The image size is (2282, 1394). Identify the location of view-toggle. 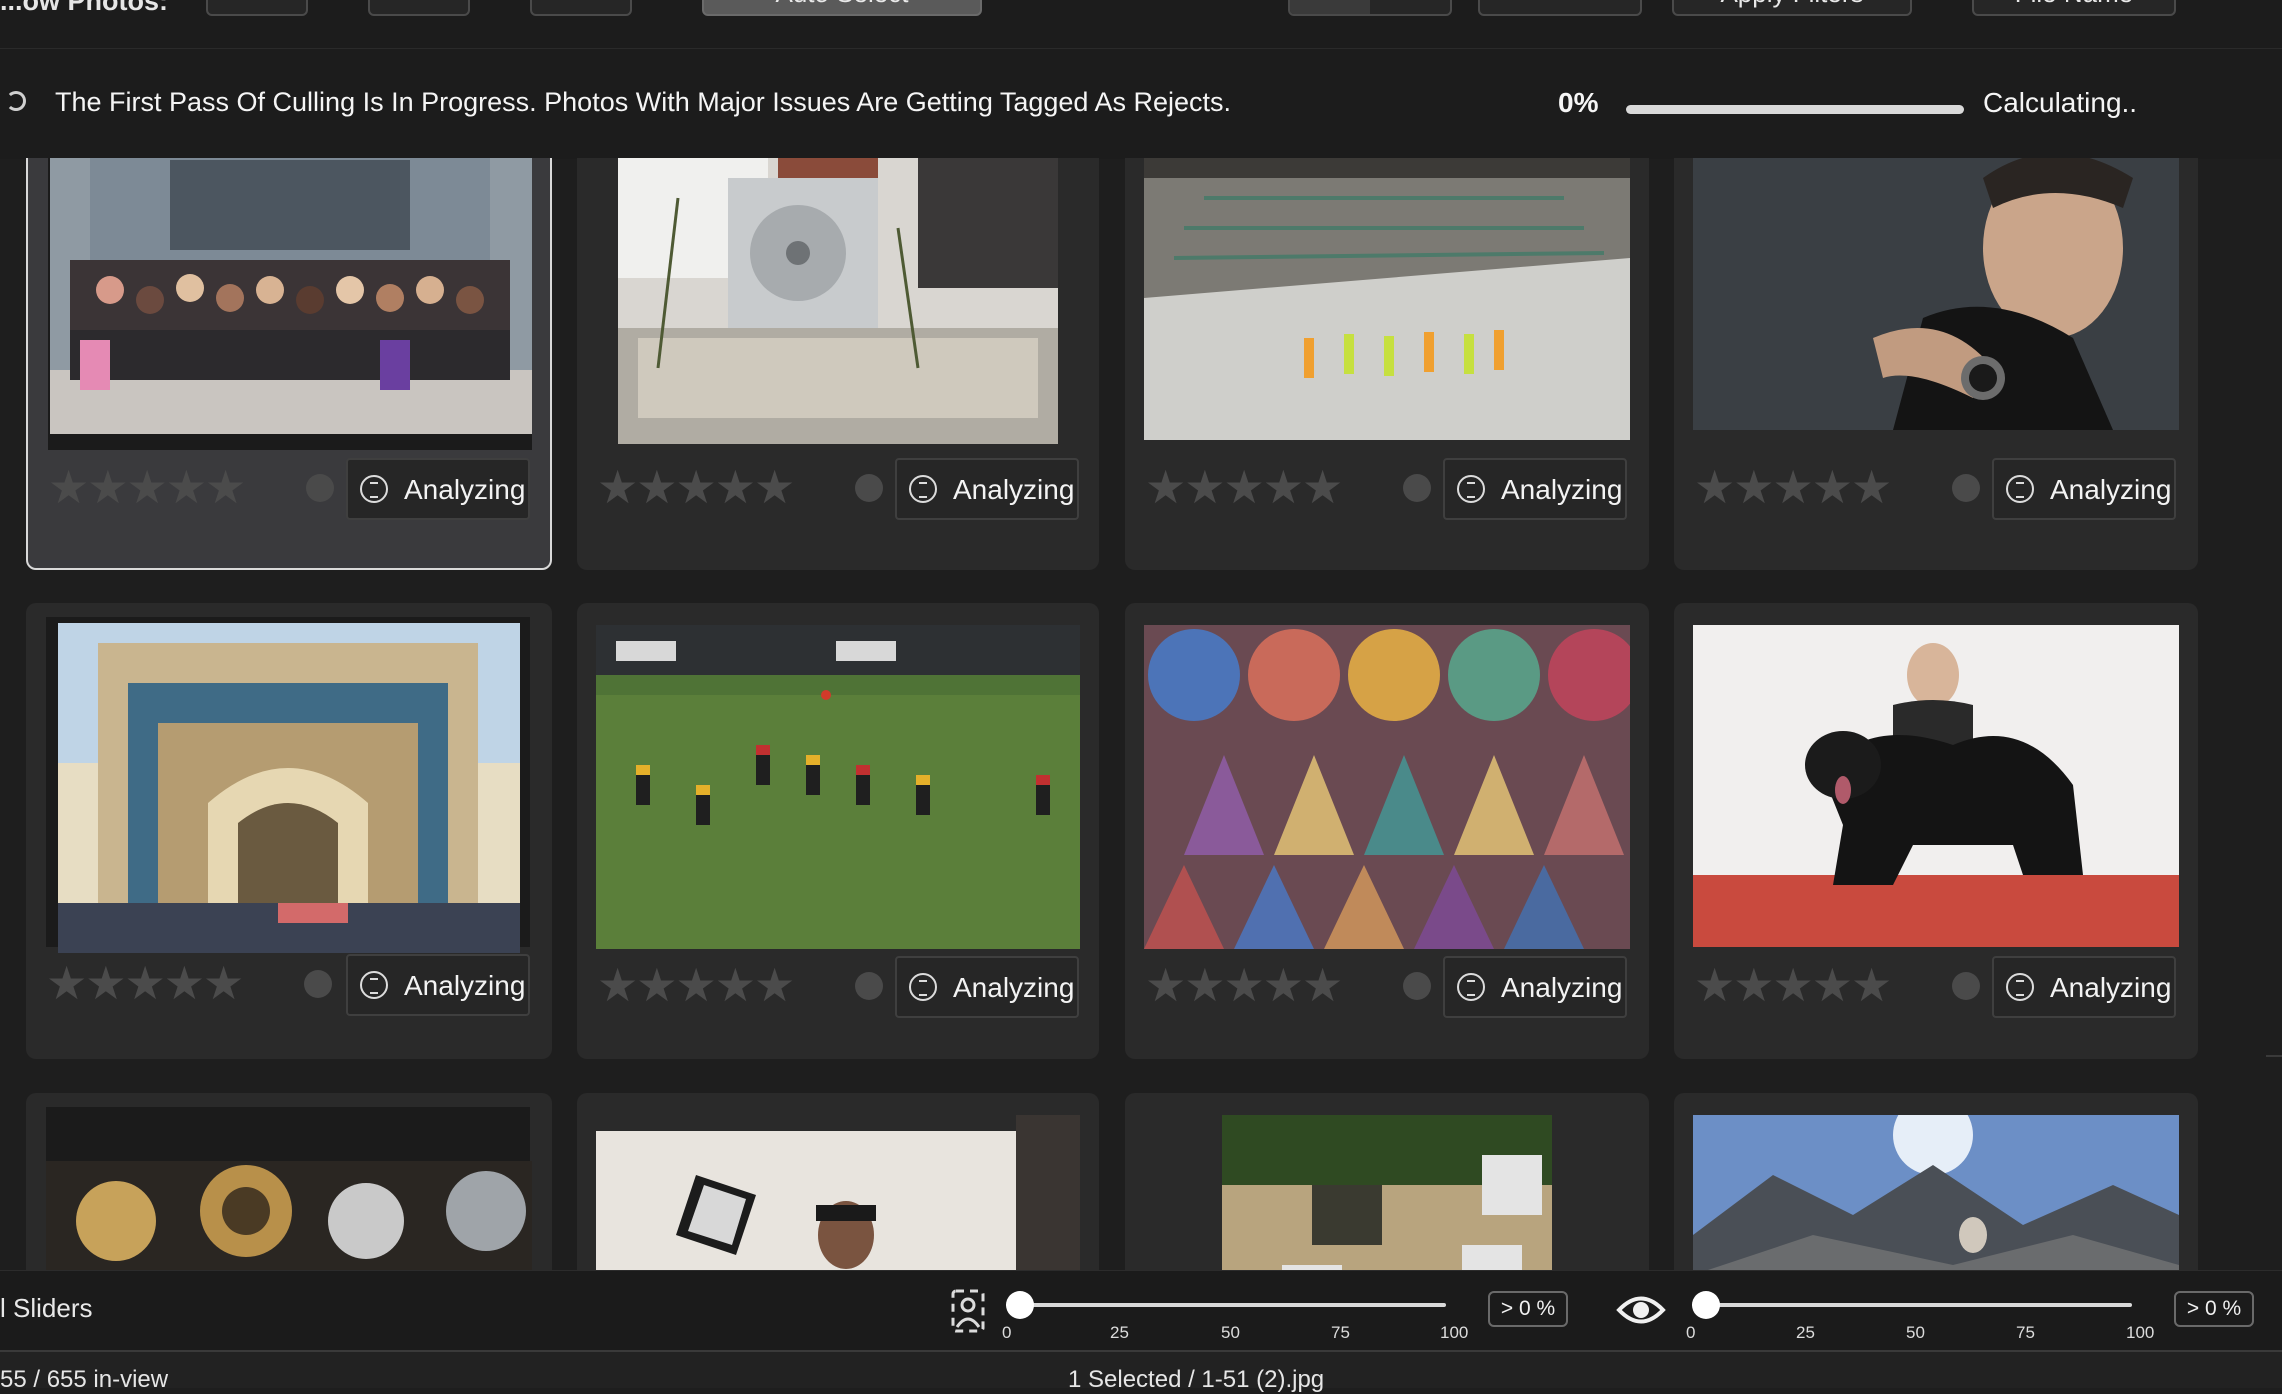
(1370, 8).